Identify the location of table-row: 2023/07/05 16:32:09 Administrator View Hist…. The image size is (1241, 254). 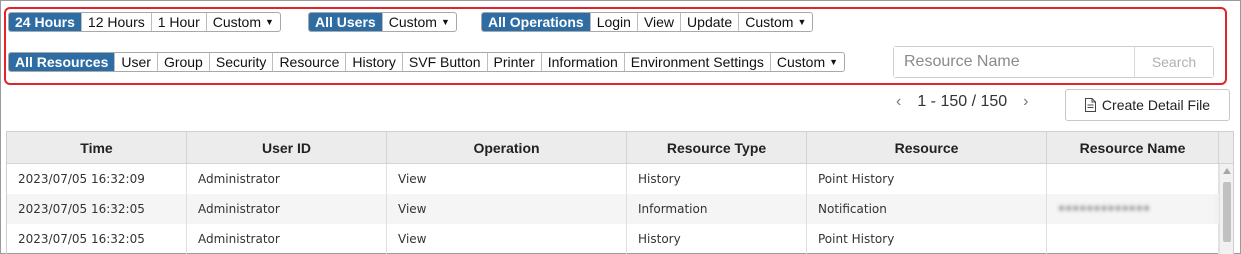
(613, 179).